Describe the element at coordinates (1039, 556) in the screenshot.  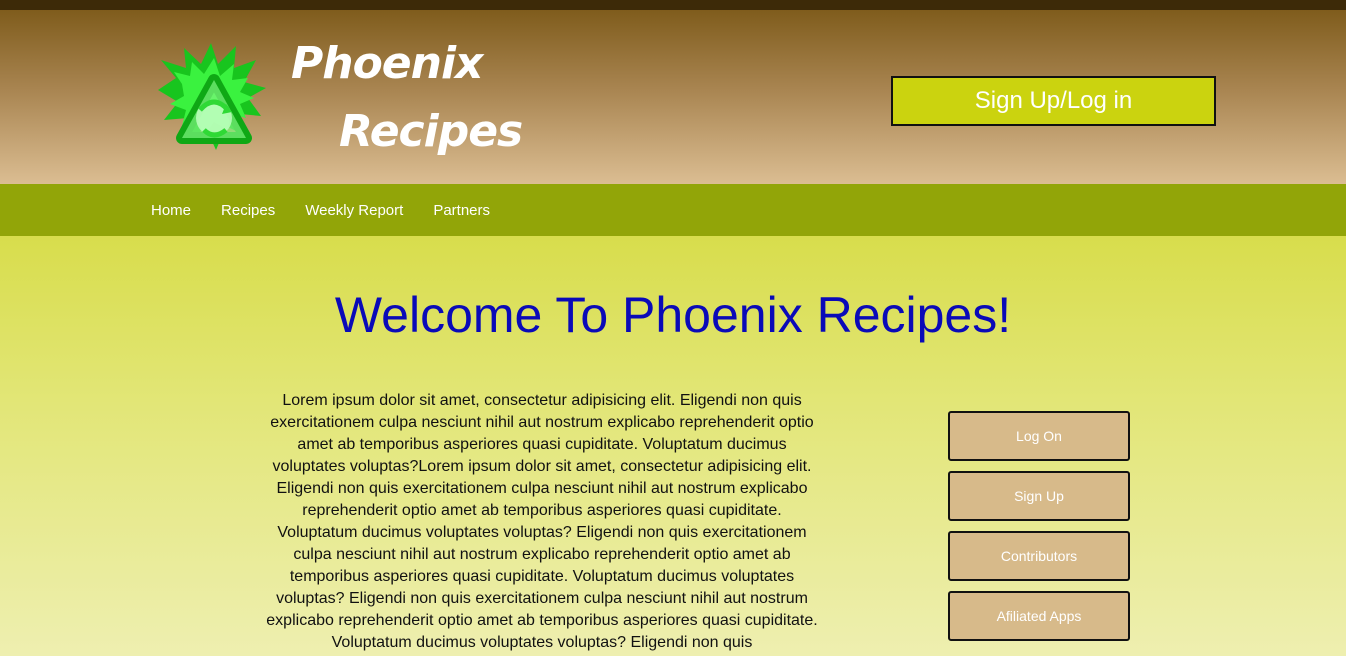
I see `contributors-button: Contributors` at that location.